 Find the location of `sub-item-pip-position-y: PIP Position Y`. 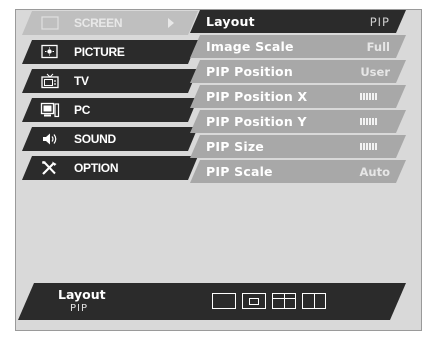

sub-item-pip-position-y: PIP Position Y is located at coordinates (300, 121).